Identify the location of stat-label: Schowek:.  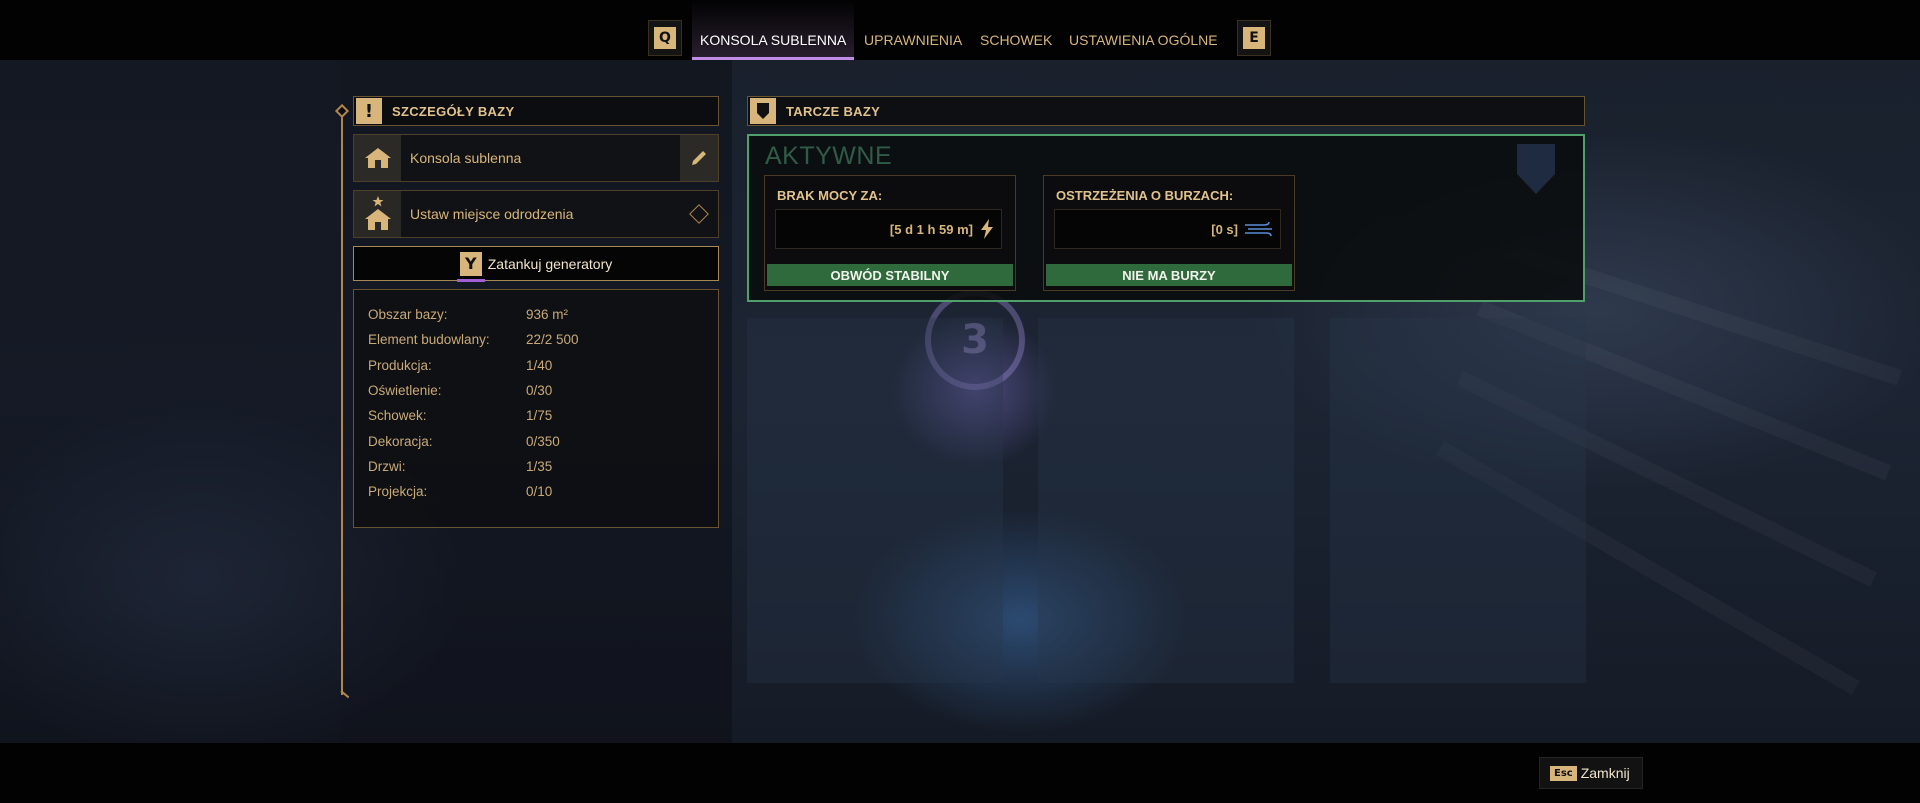
(397, 416).